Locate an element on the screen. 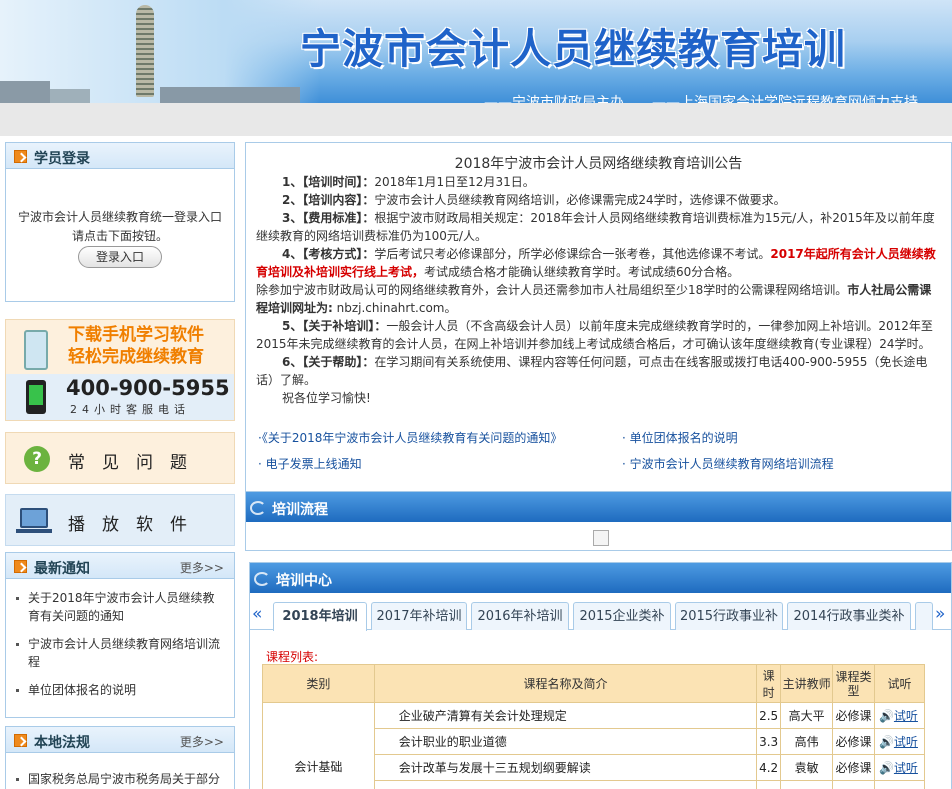 Image resolution: width=952 pixels, height=789 pixels. login-desc-line: 请点击下面按钮。 is located at coordinates (119, 236).